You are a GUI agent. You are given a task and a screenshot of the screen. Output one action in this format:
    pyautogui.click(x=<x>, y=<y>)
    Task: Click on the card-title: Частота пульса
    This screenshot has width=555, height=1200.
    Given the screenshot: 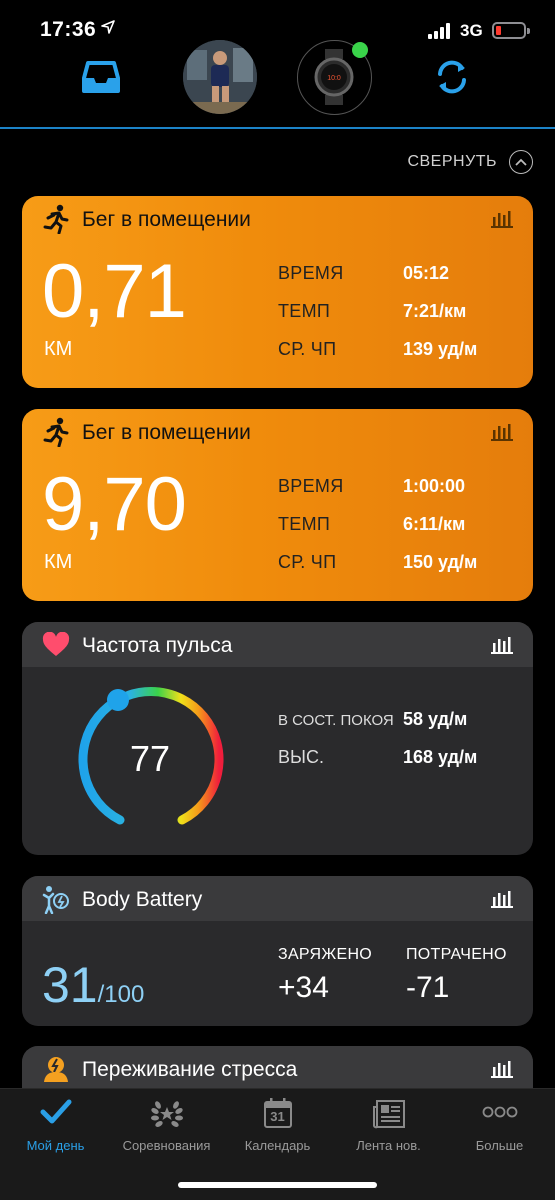 What is the action you would take?
    pyautogui.click(x=157, y=645)
    